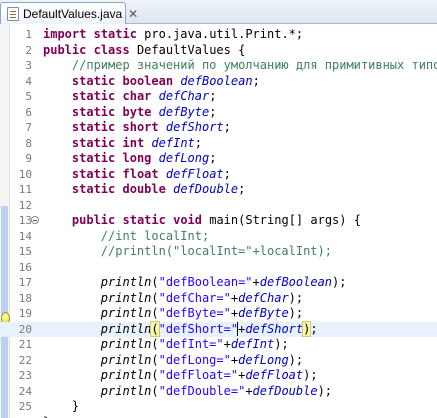 Image resolution: width=437 pixels, height=418 pixels. I want to click on code-token: import, so click(65, 34).